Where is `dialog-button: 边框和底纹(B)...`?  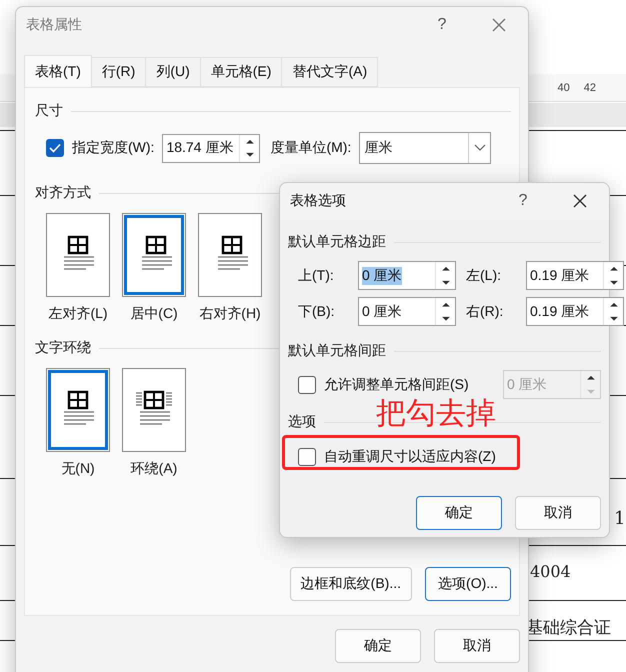 dialog-button: 边框和底纹(B)... is located at coordinates (351, 584).